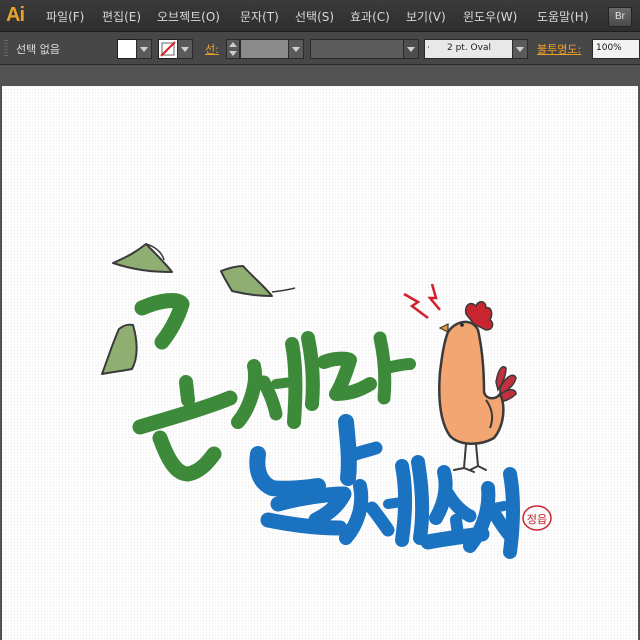 This screenshot has height=640, width=640. I want to click on seal-stamp-icon: 정읍, so click(537, 518).